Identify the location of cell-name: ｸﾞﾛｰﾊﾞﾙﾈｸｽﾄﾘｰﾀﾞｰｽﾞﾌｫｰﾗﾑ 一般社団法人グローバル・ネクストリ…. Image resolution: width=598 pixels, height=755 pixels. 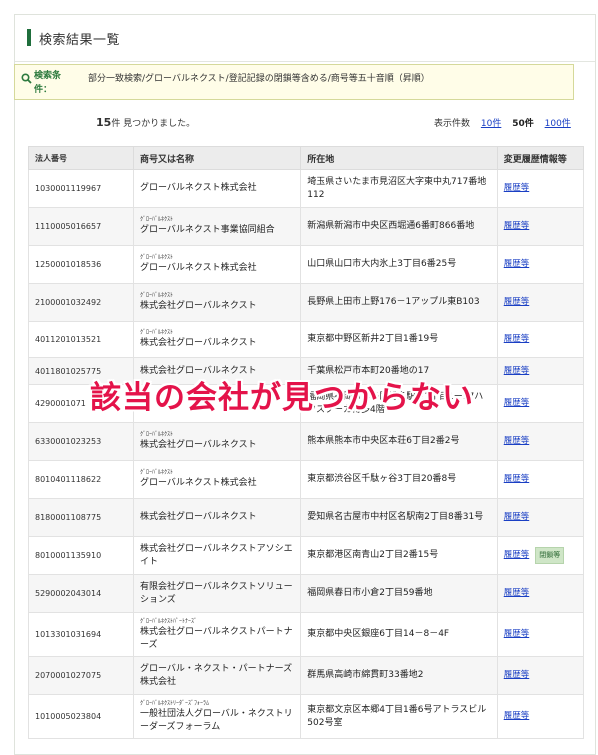
(217, 716).